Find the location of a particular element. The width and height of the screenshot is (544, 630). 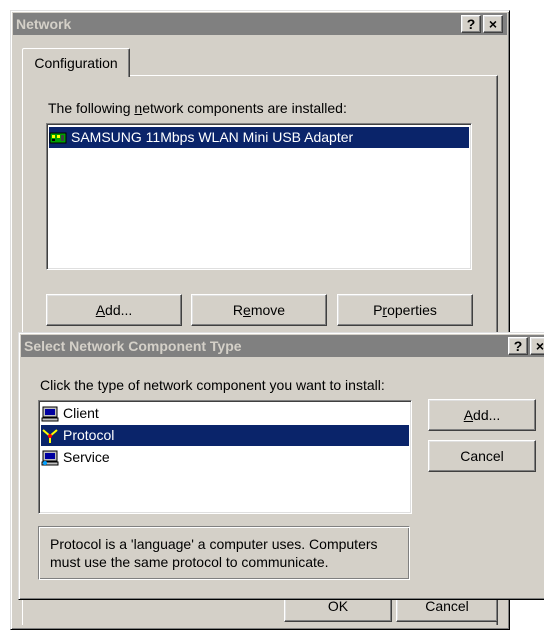

network-title: Network is located at coordinates (44, 24).